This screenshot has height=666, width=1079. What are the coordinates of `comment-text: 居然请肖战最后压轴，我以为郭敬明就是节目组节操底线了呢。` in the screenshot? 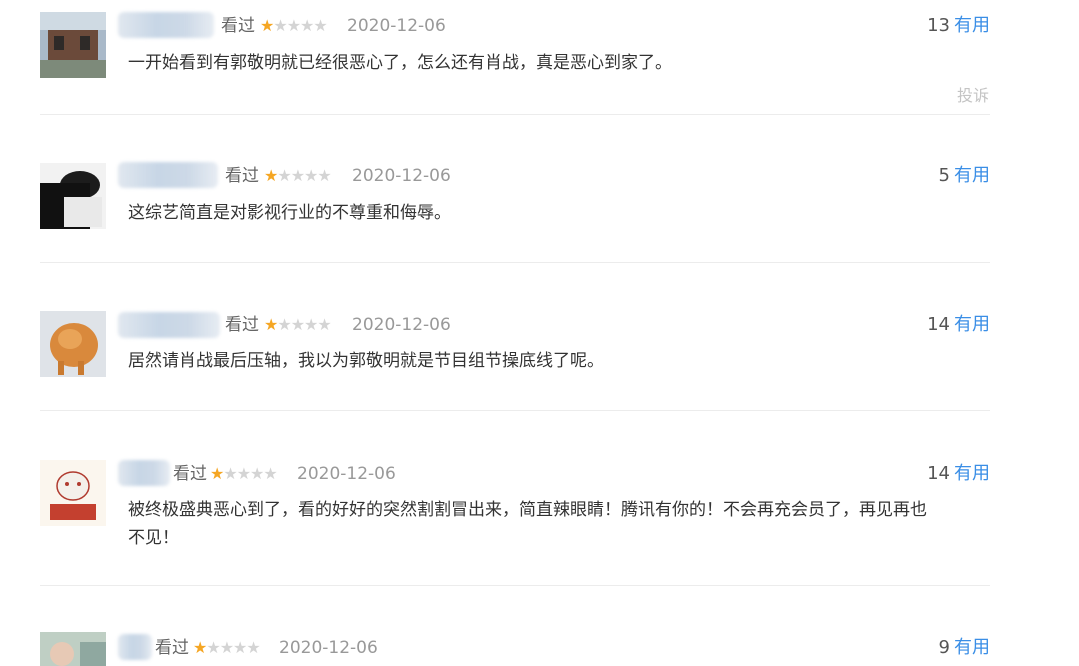 It's located at (366, 361).